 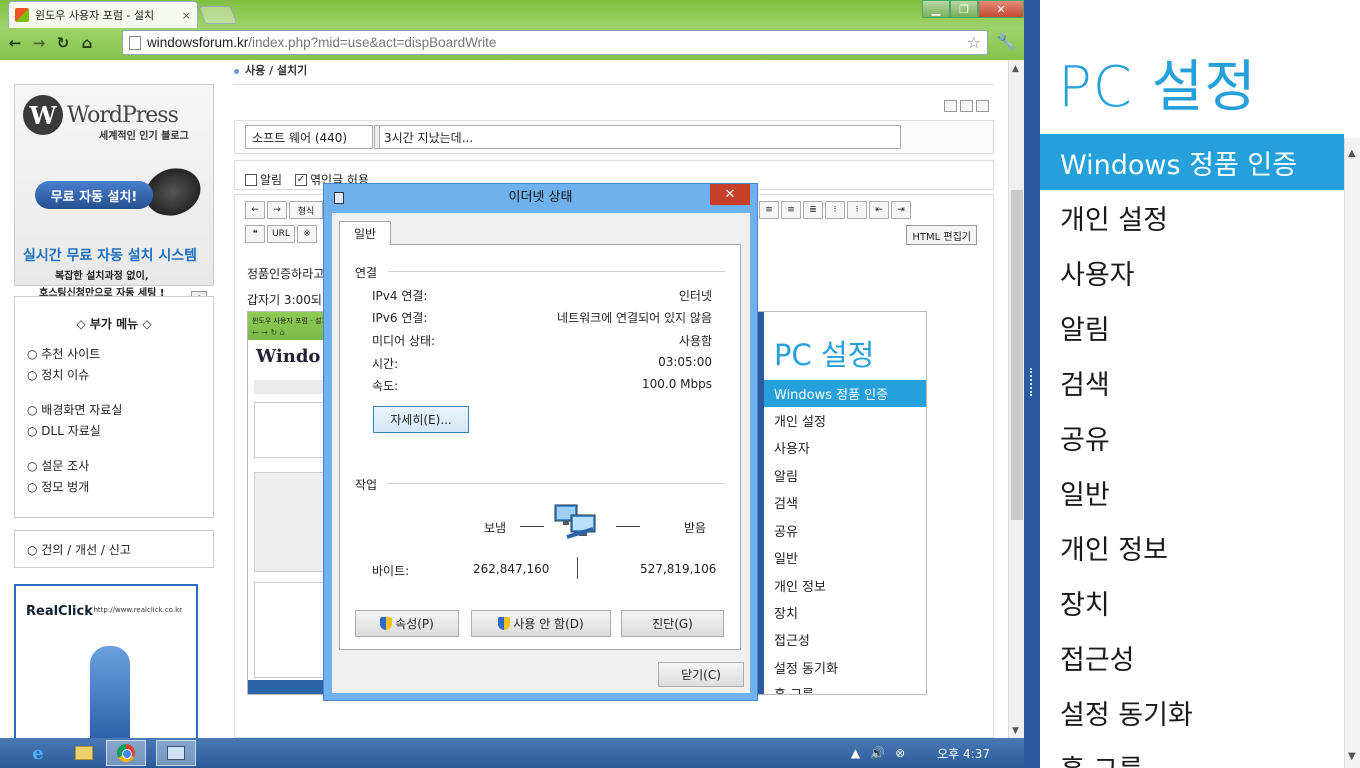 I want to click on new-tab-button, so click(x=218, y=15).